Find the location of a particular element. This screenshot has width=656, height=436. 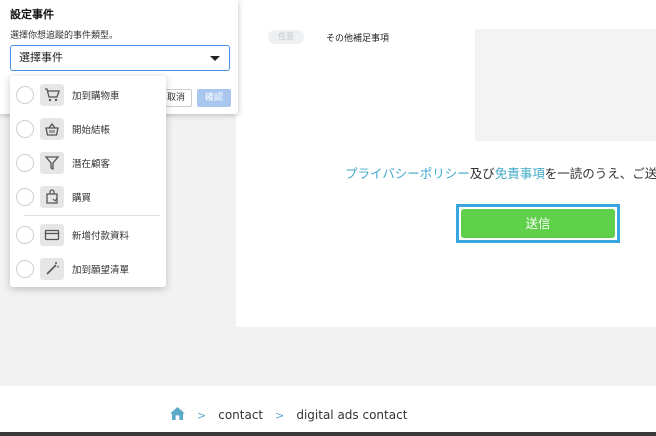

breadcrumb-item-contact: contact is located at coordinates (240, 415).